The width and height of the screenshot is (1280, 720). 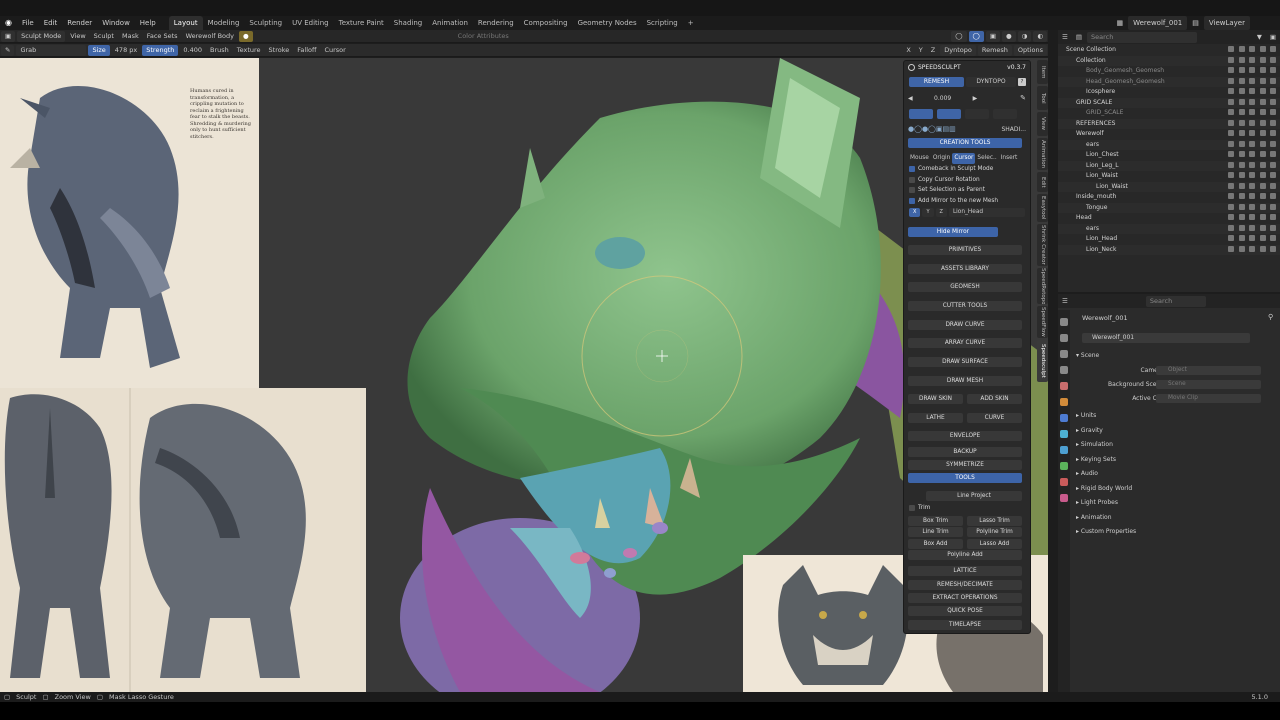 I want to click on outliner-row: ears, so click(x=1169, y=144).